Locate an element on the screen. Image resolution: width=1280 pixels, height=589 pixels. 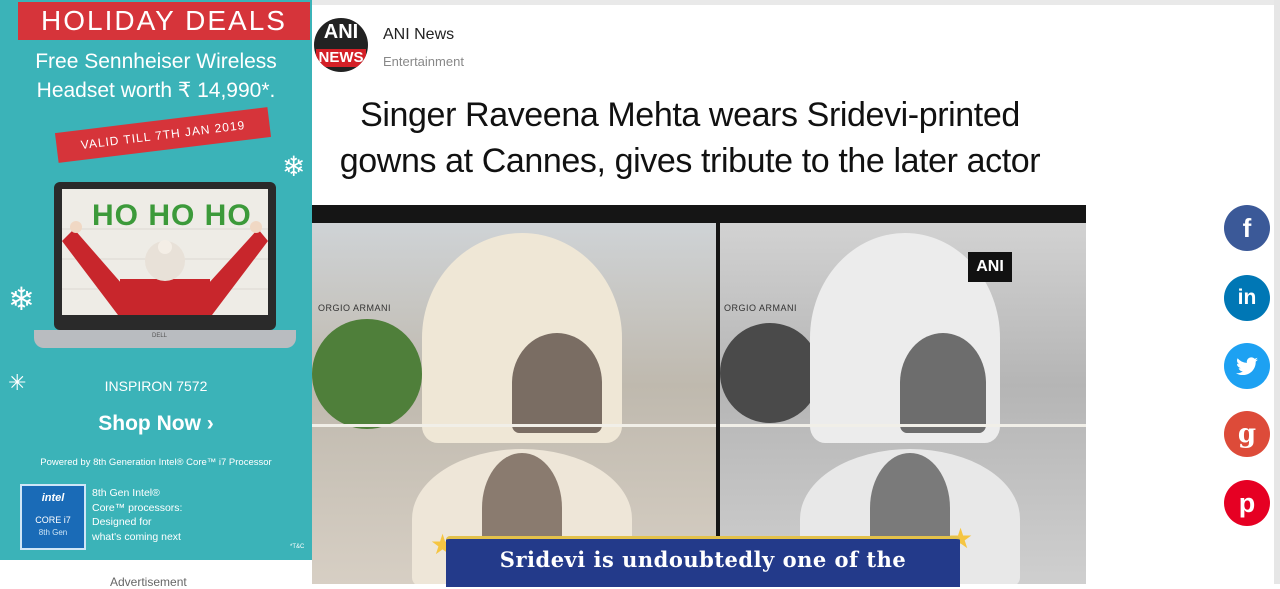
laptop-screen-text: HO HO HO is located at coordinates (172, 215).